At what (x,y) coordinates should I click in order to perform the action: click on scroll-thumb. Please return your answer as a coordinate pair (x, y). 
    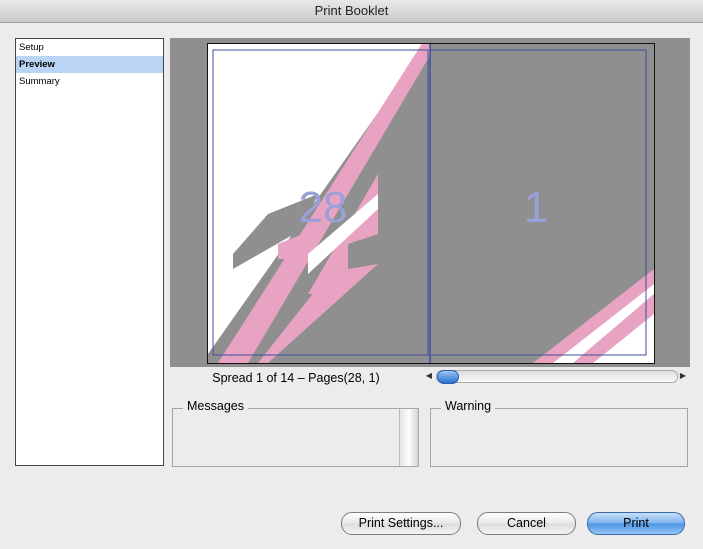
    Looking at the image, I should click on (448, 377).